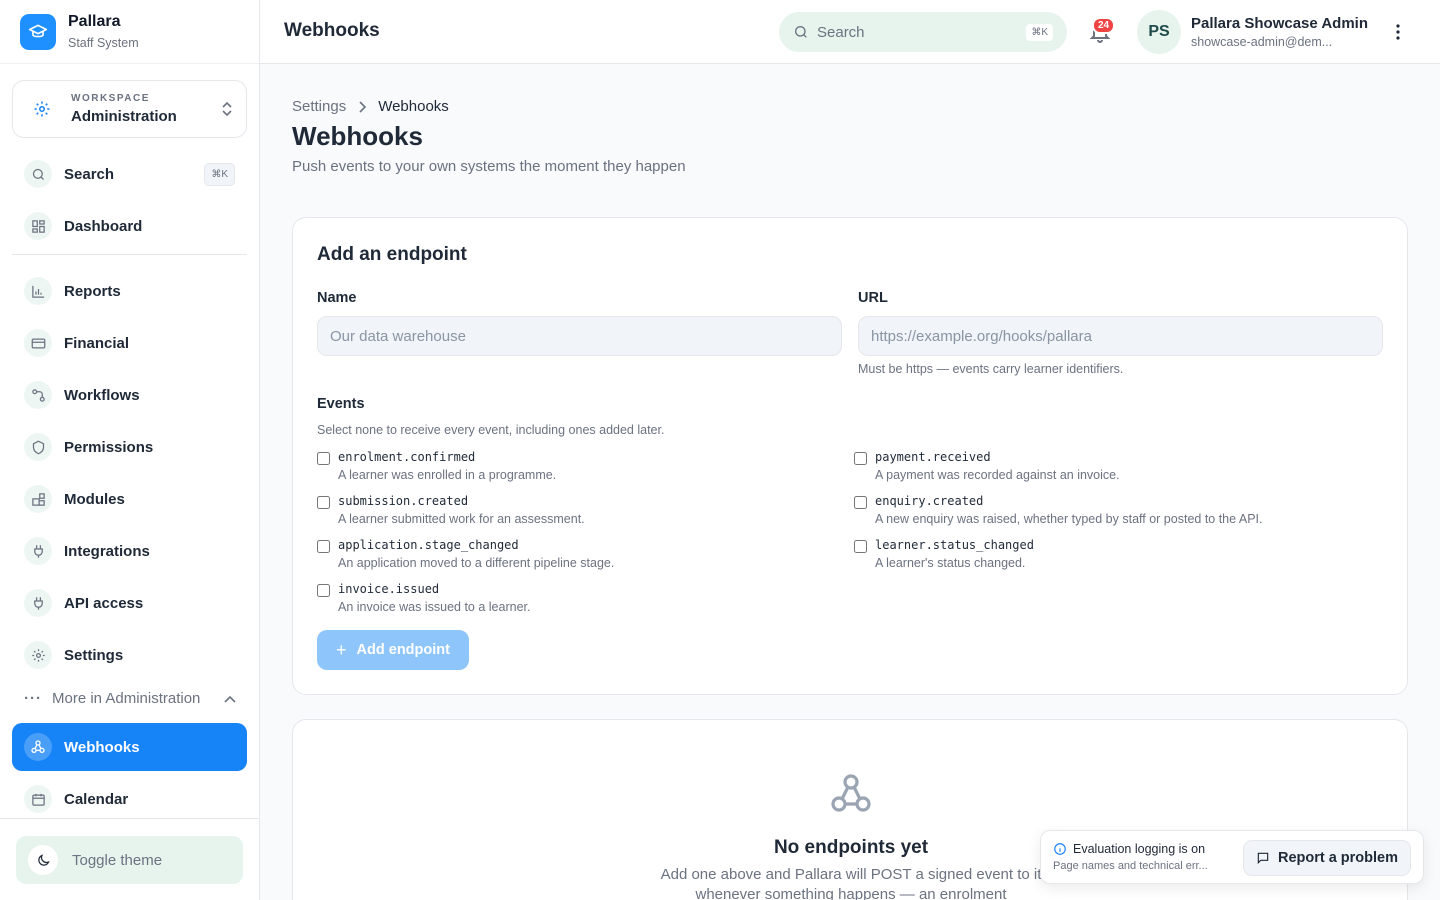 The image size is (1440, 900). What do you see at coordinates (38, 226) in the screenshot?
I see `dashboard-icon` at bounding box center [38, 226].